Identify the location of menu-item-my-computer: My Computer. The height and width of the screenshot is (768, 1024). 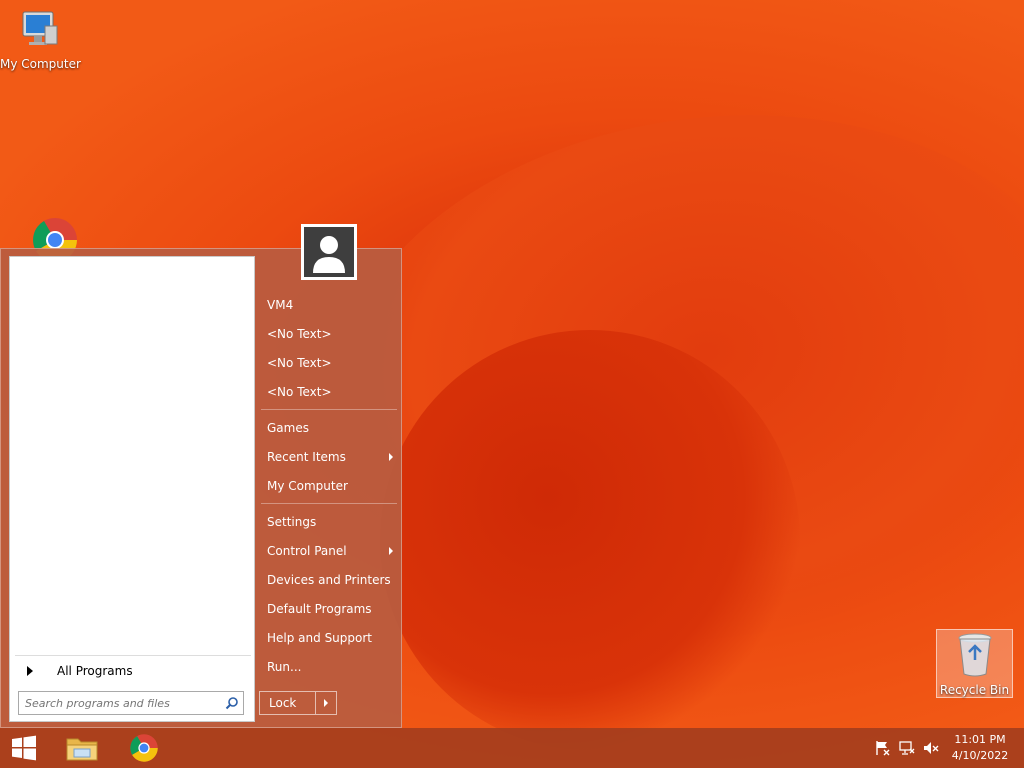
(329, 485).